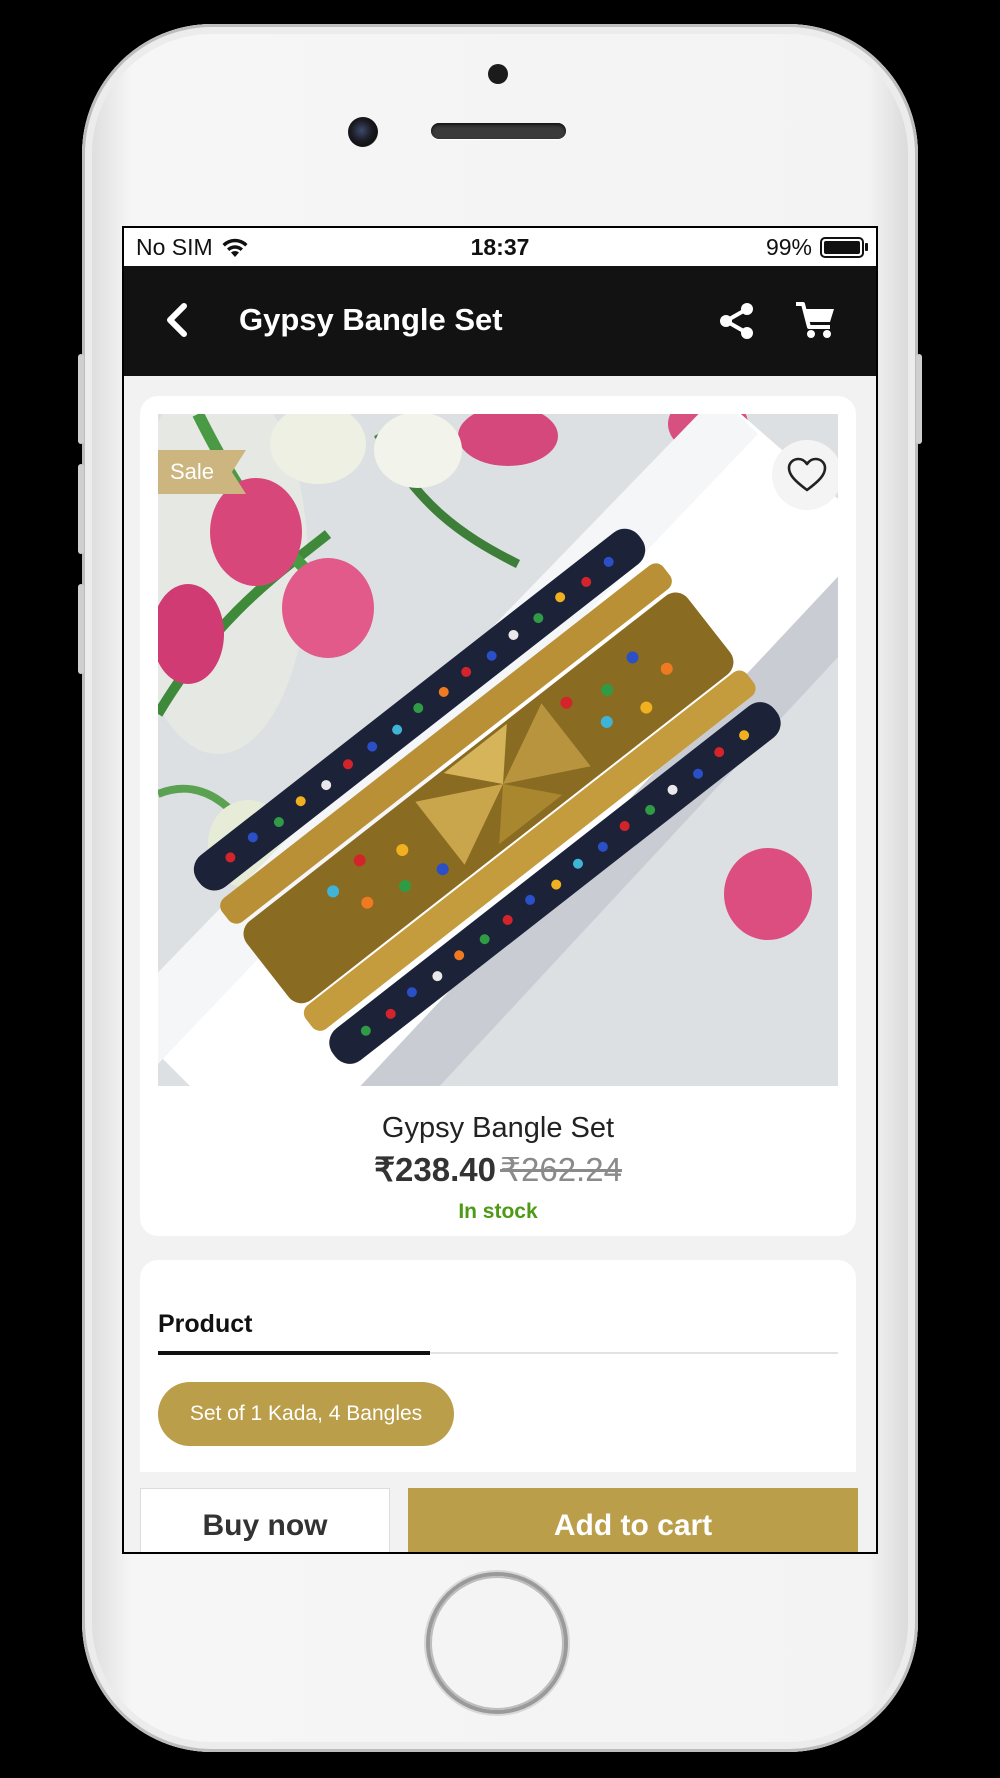  What do you see at coordinates (497, 1643) in the screenshot?
I see `home-button` at bounding box center [497, 1643].